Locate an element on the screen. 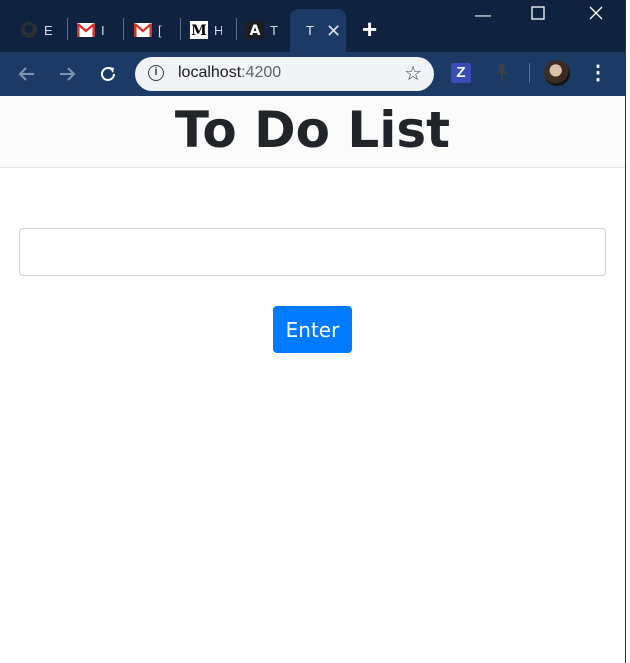 The height and width of the screenshot is (663, 630). forward-arrow-icon is located at coordinates (67, 74).